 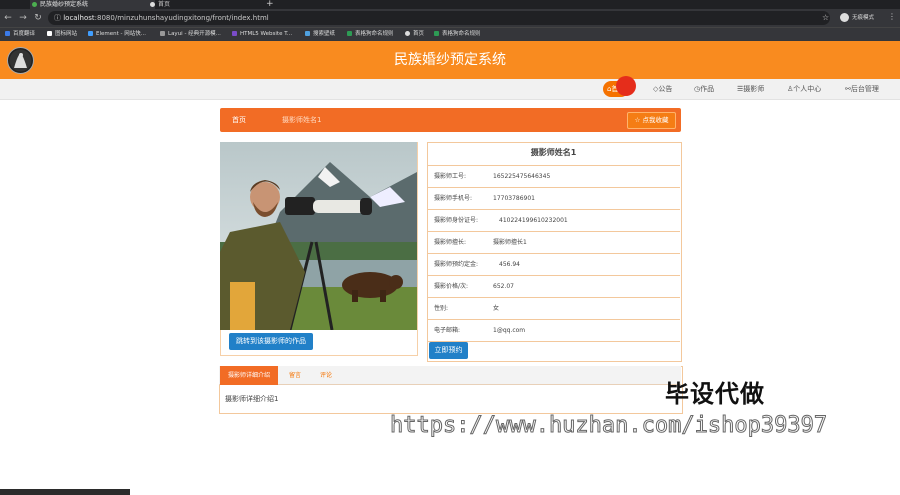 What do you see at coordinates (8, 18) in the screenshot?
I see `back-arrow-icon: ←` at bounding box center [8, 18].